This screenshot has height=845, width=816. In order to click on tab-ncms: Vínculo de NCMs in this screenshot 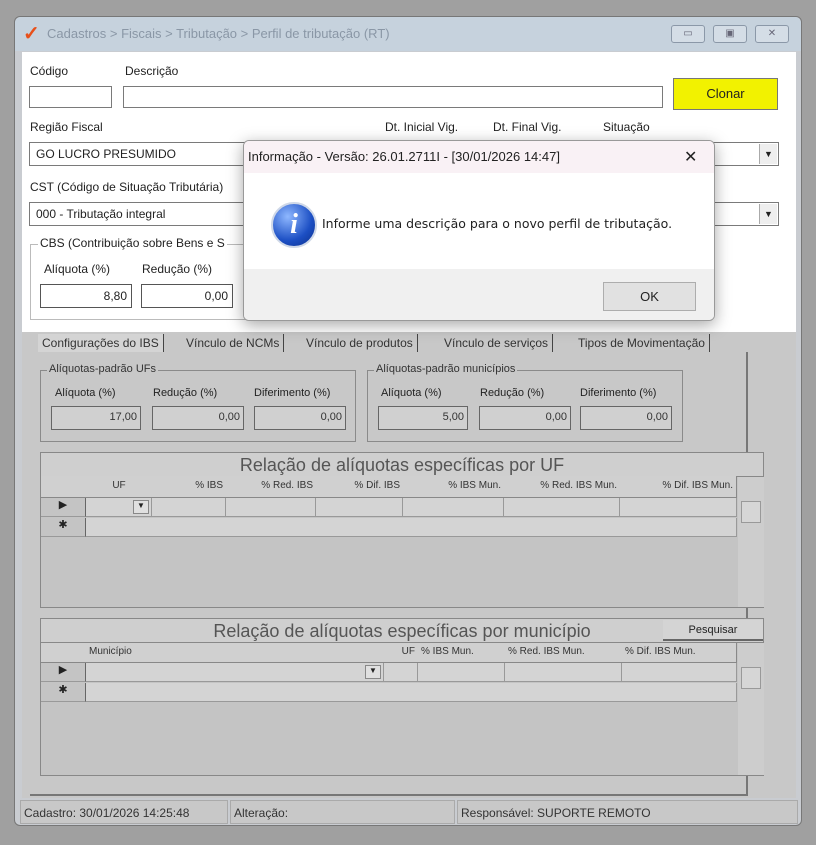, I will do `click(233, 343)`.